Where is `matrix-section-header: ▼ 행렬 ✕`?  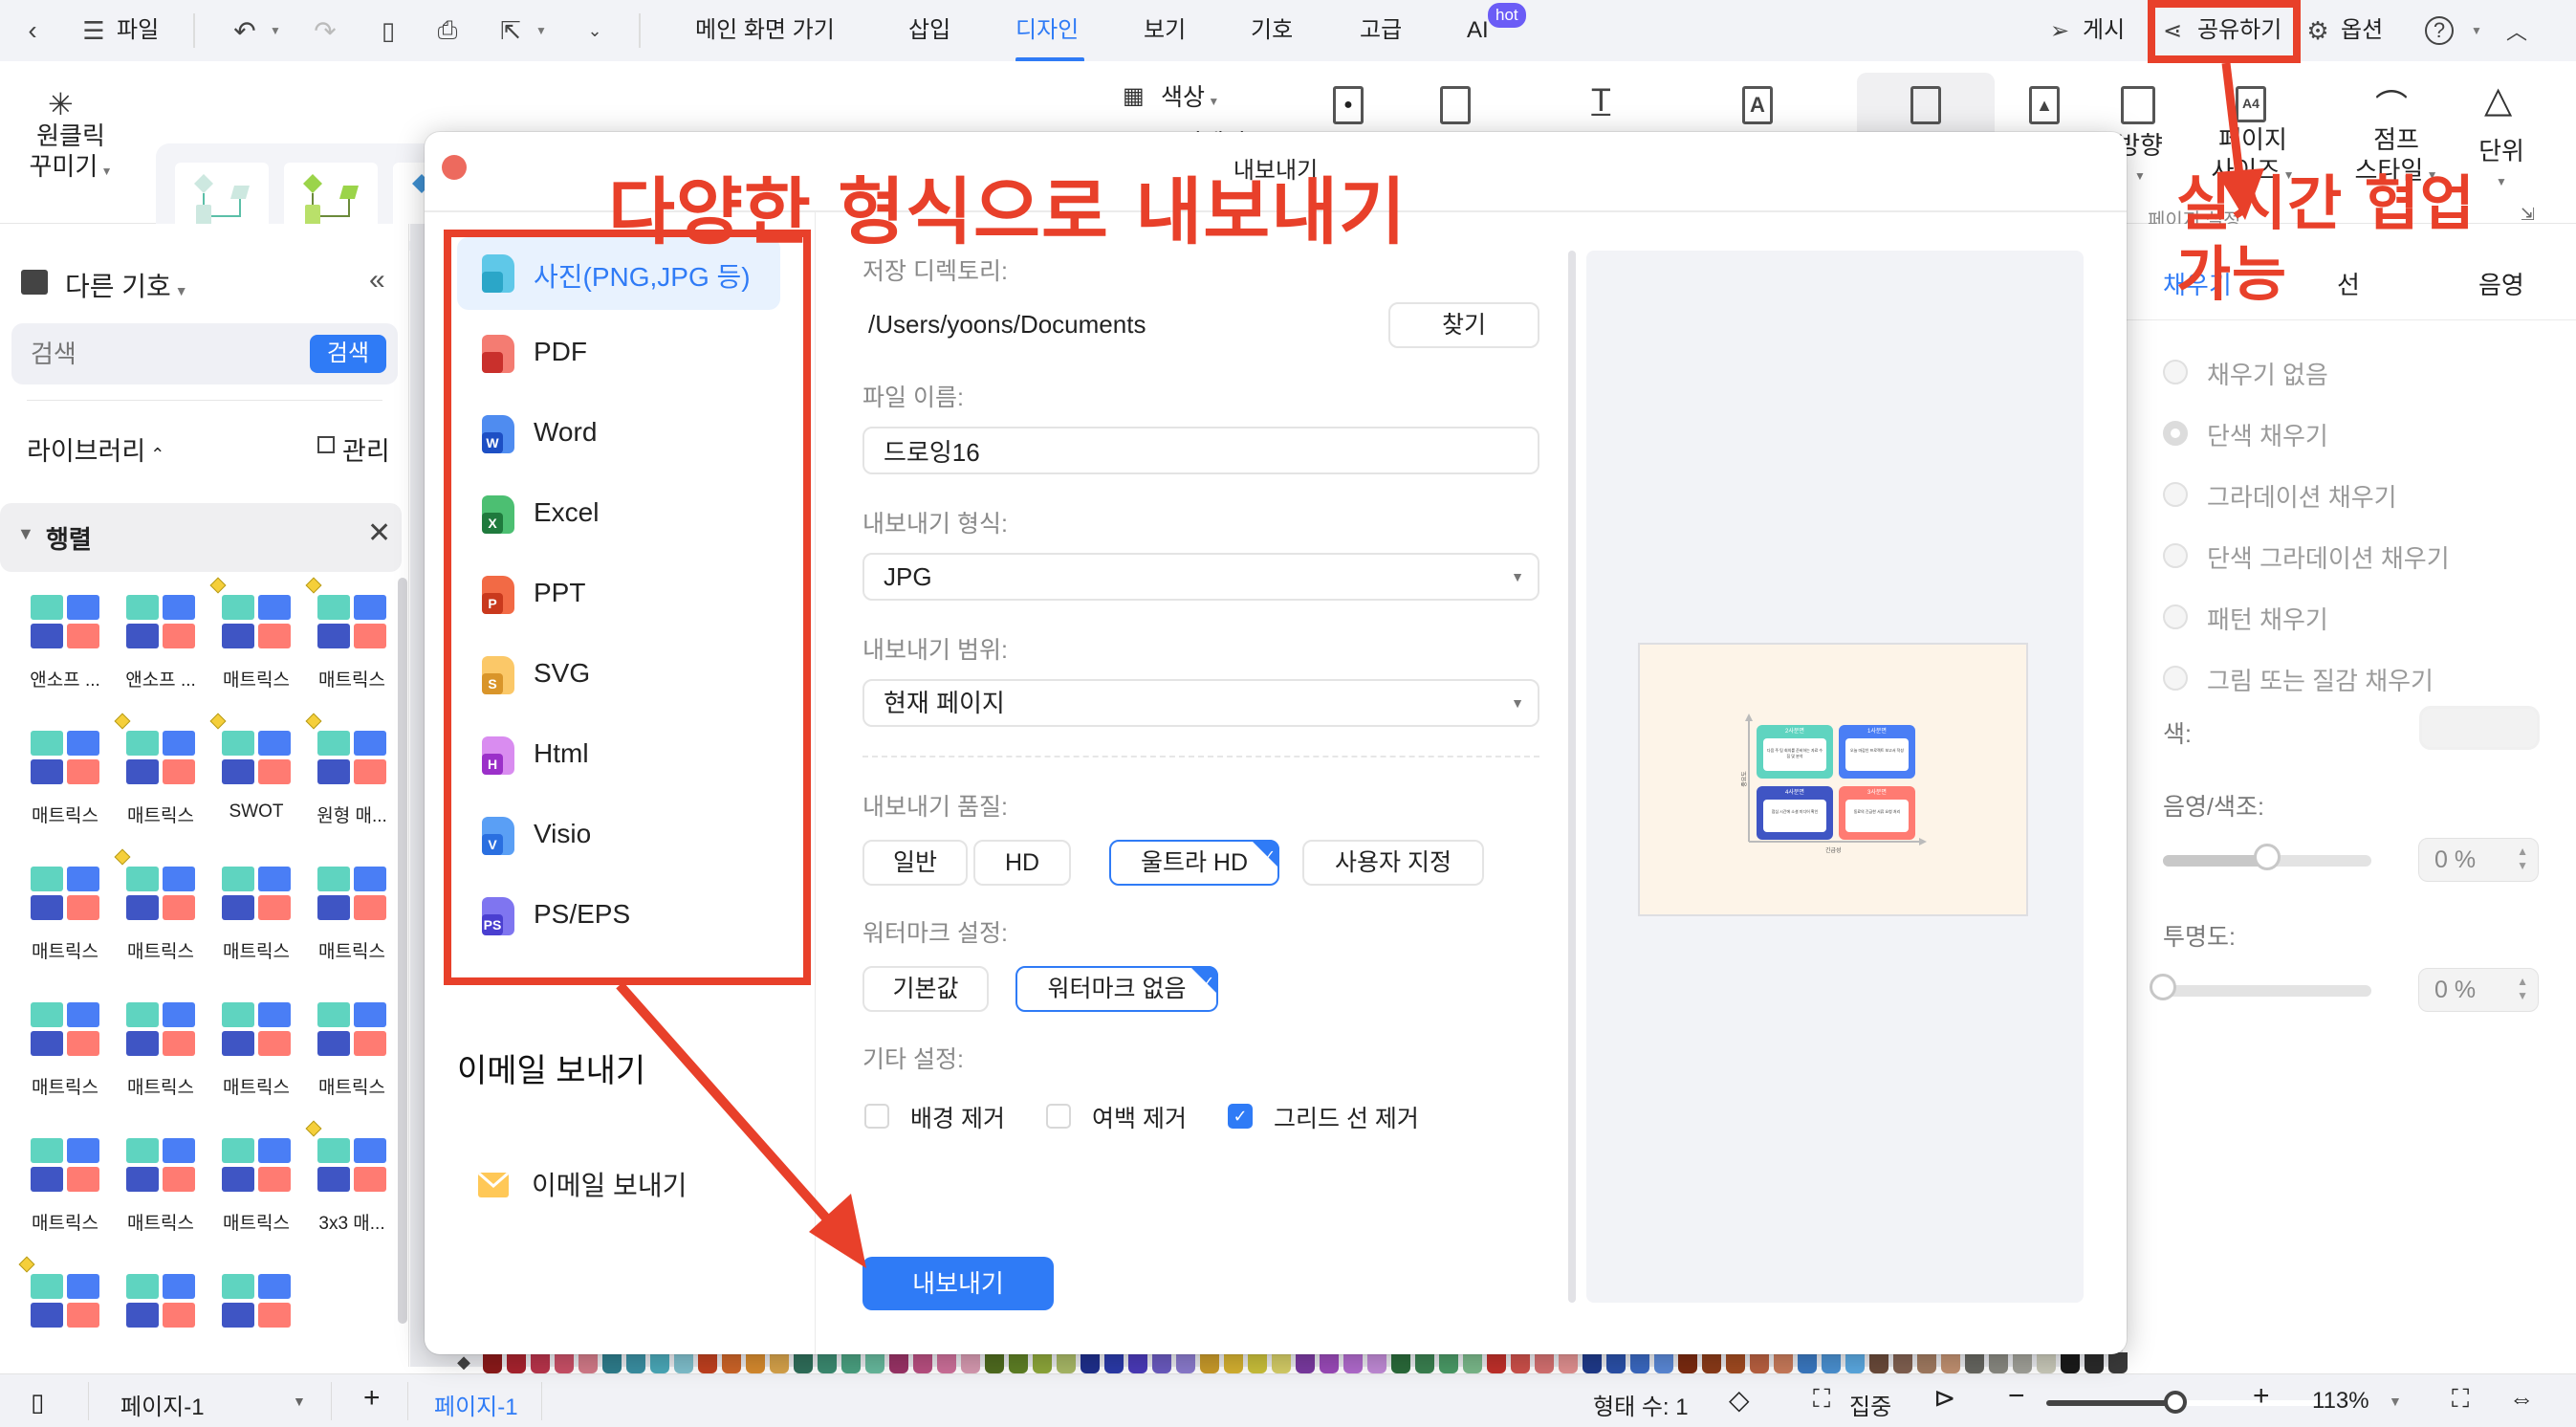
matrix-section-header: ▼ 행렬 ✕ is located at coordinates (201, 537).